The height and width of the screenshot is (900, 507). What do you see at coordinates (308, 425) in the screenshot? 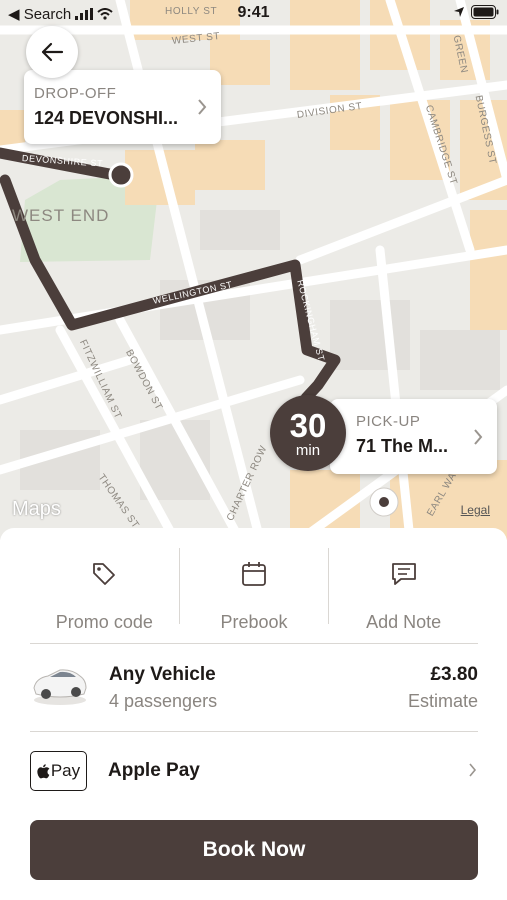
I see `eta-value: 30` at bounding box center [308, 425].